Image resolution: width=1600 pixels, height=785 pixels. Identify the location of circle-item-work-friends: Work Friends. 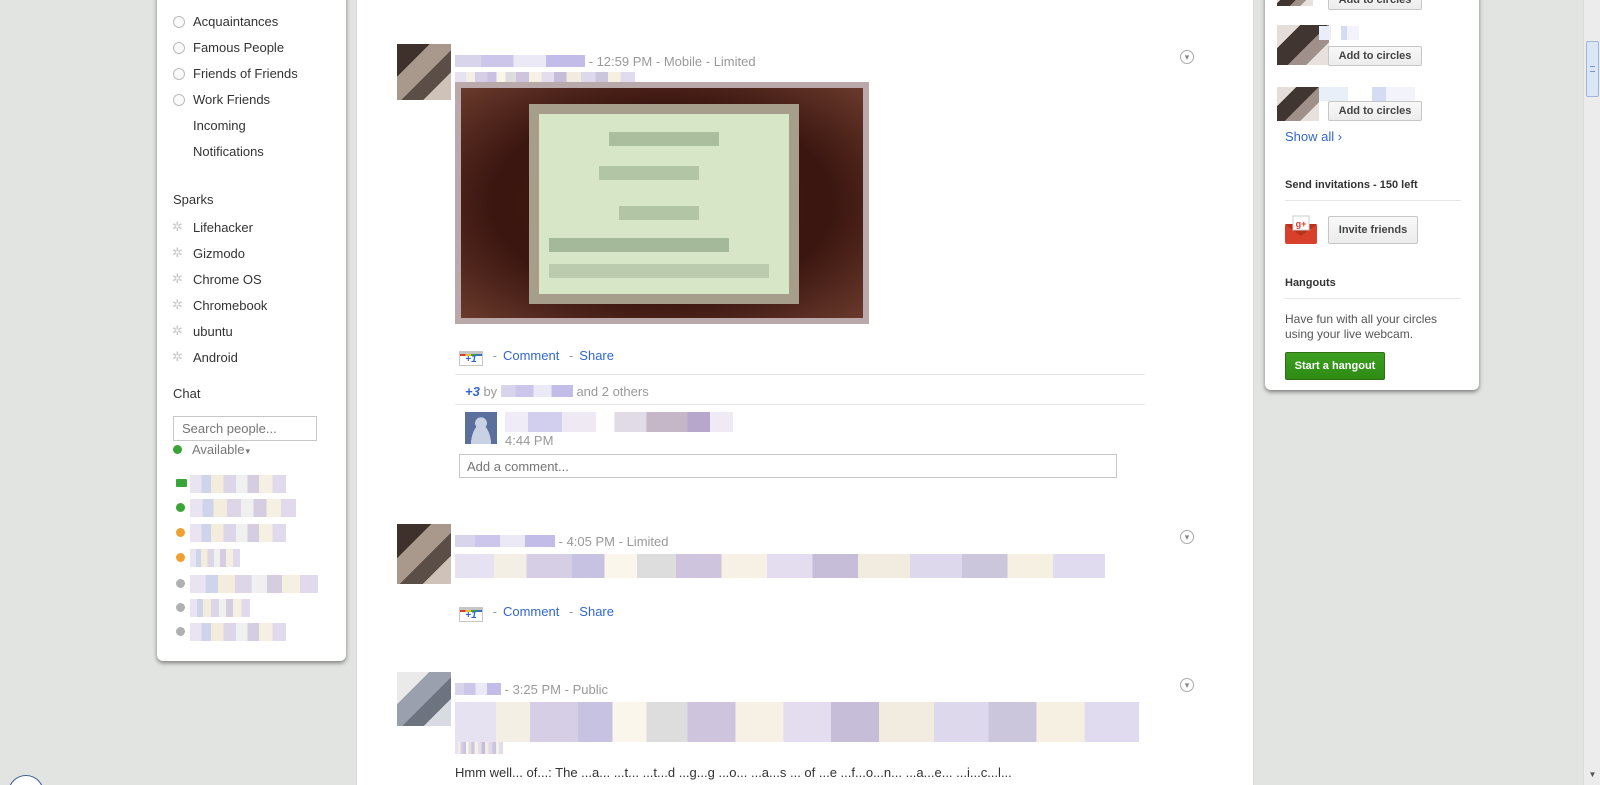
(251, 101).